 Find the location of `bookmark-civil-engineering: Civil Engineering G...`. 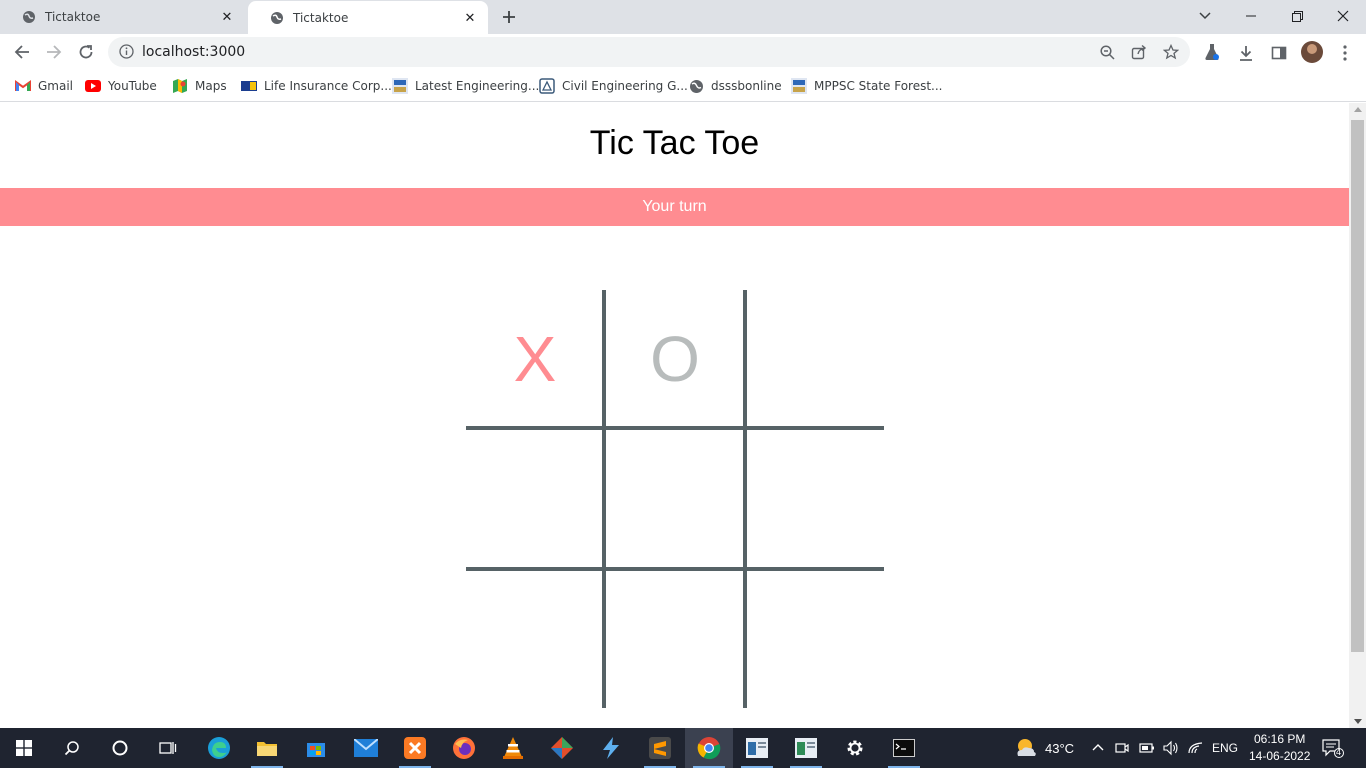

bookmark-civil-engineering: Civil Engineering G... is located at coordinates (613, 86).